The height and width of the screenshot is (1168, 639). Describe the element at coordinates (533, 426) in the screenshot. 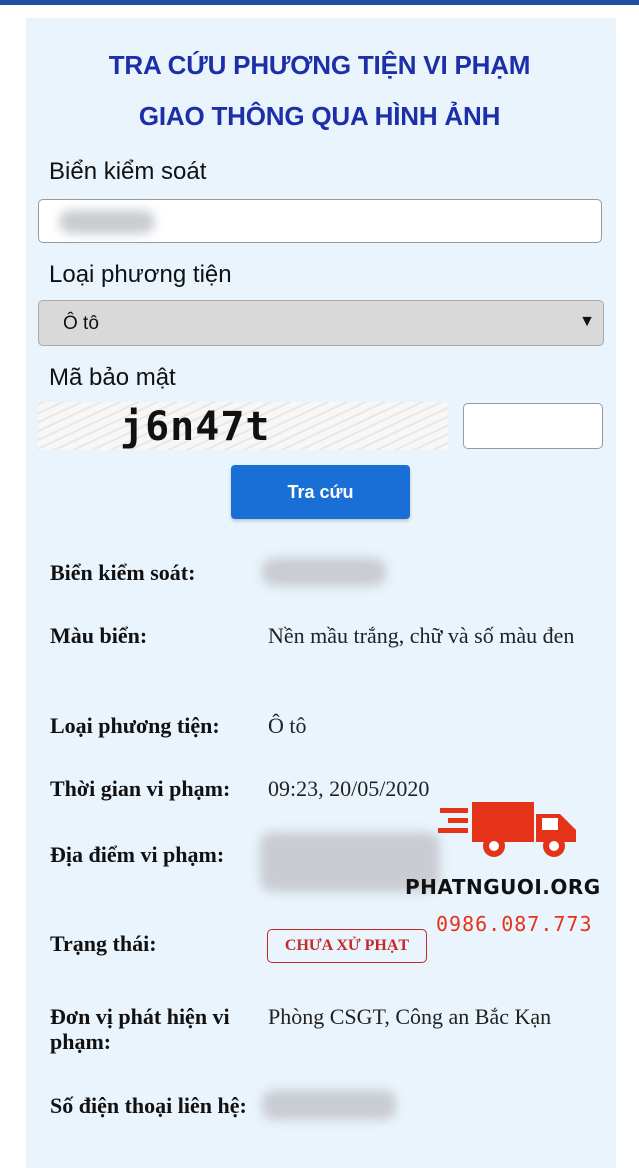

I see `captcha-input` at that location.